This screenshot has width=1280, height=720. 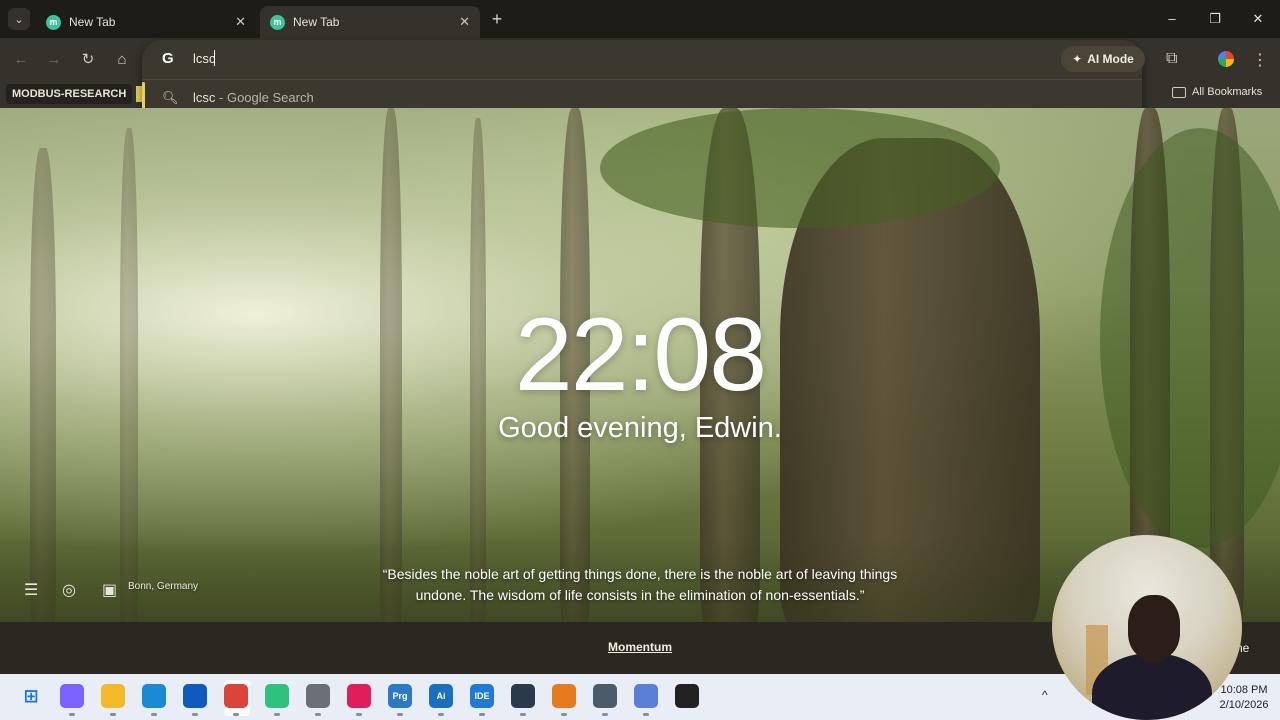 I want to click on minimize-button: –, so click(x=1172, y=19).